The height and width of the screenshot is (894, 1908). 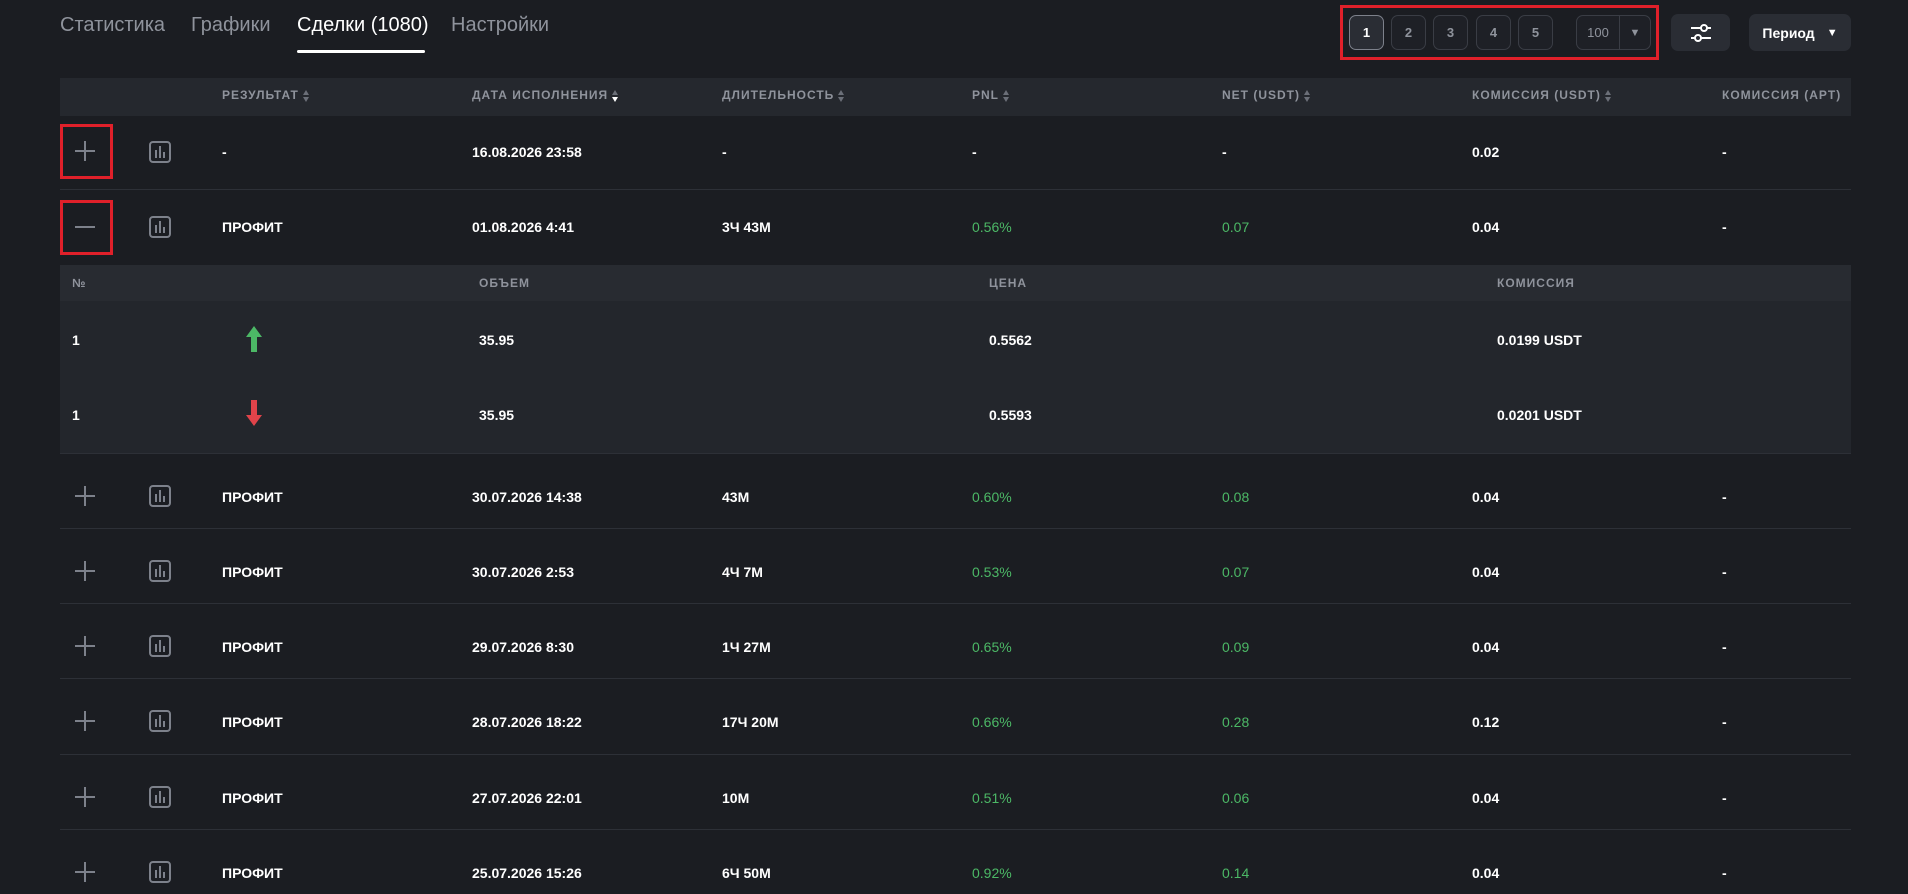 What do you see at coordinates (1542, 95) in the screenshot?
I see `column-header-fee-usdt: КОМИССИЯ (USDT)` at bounding box center [1542, 95].